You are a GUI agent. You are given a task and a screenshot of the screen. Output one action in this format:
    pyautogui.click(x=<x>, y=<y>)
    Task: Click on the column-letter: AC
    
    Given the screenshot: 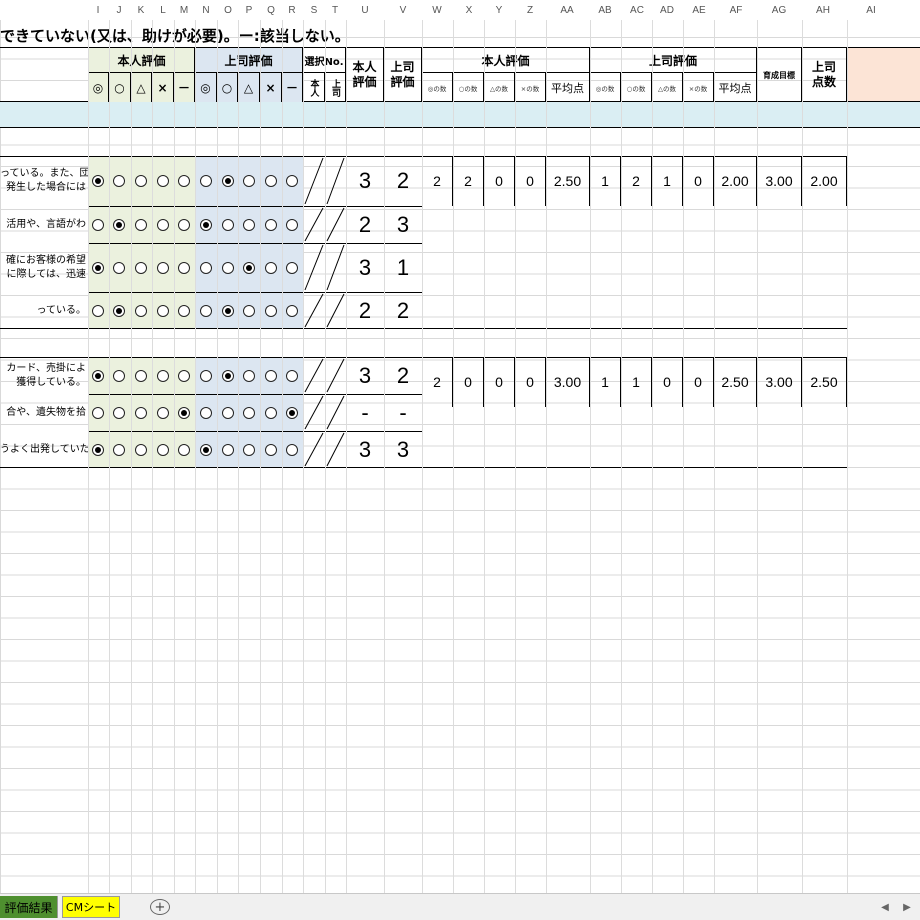 What is the action you would take?
    pyautogui.click(x=637, y=10)
    